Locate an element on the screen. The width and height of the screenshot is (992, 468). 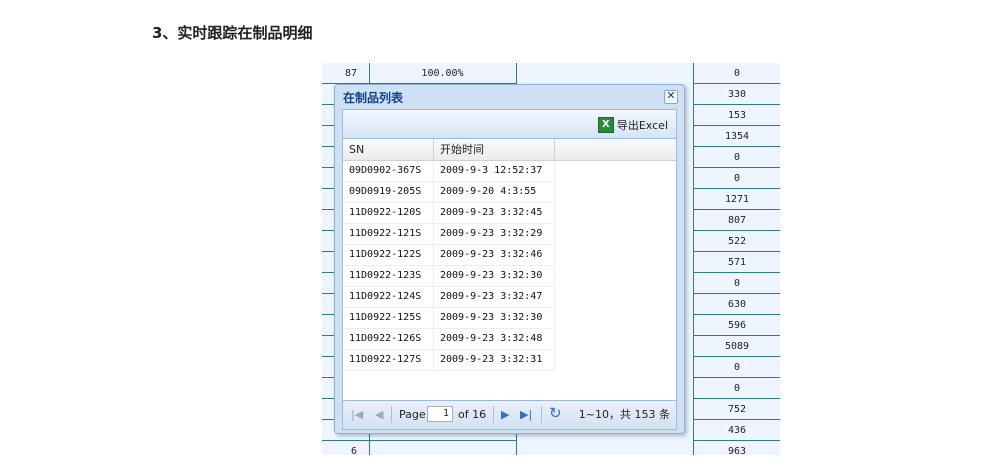
page-count-label: of 16 is located at coordinates (472, 414).